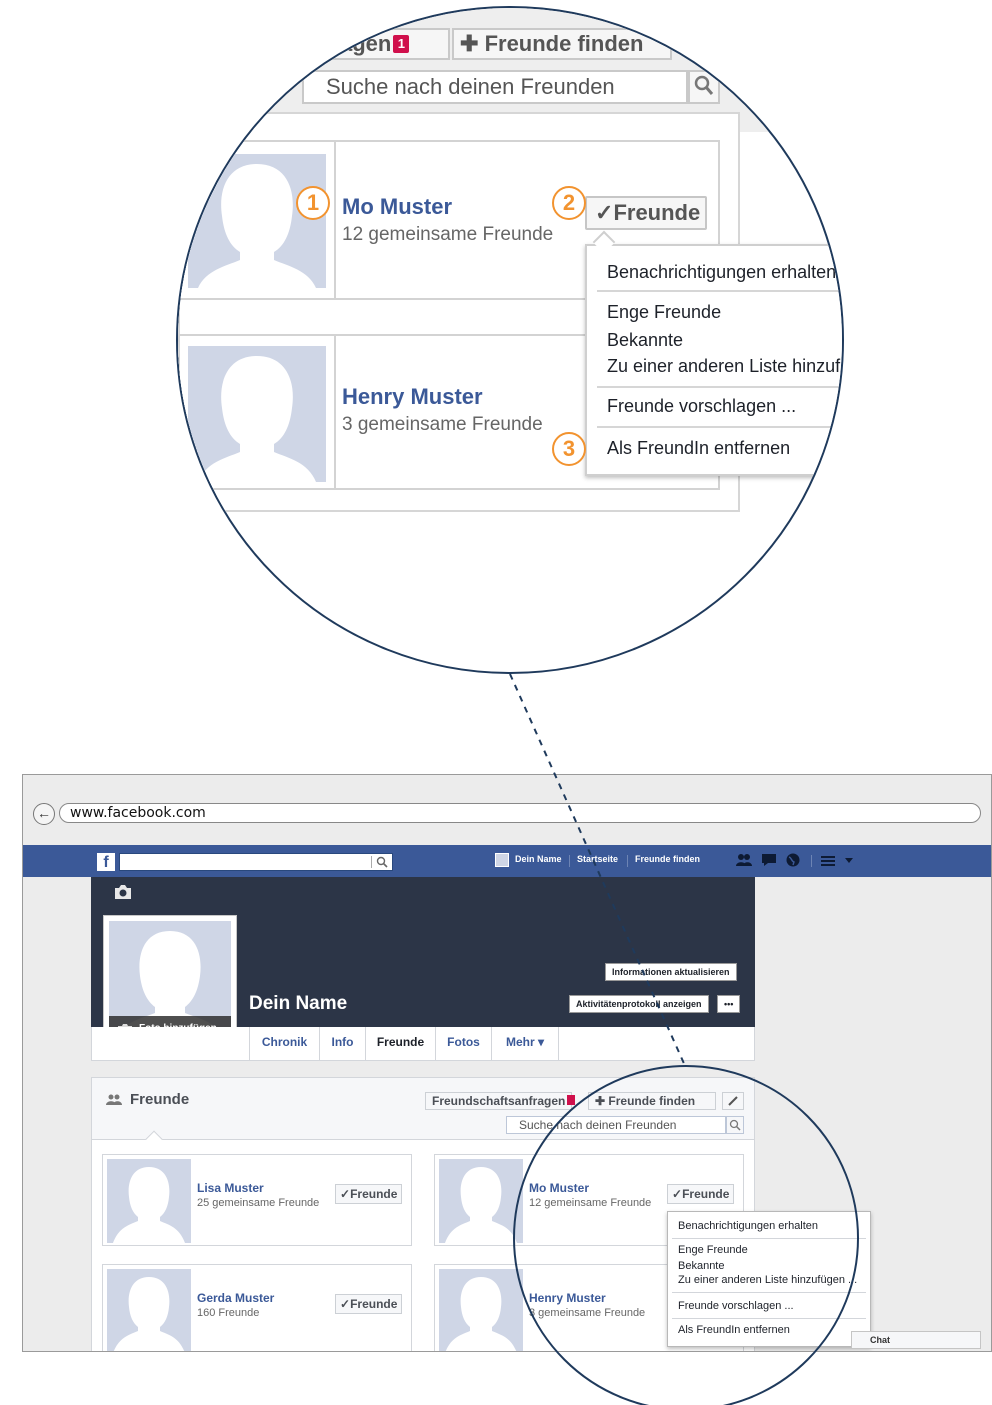  Describe the element at coordinates (400, 1043) in the screenshot. I see `tab-friends: Freunde` at that location.